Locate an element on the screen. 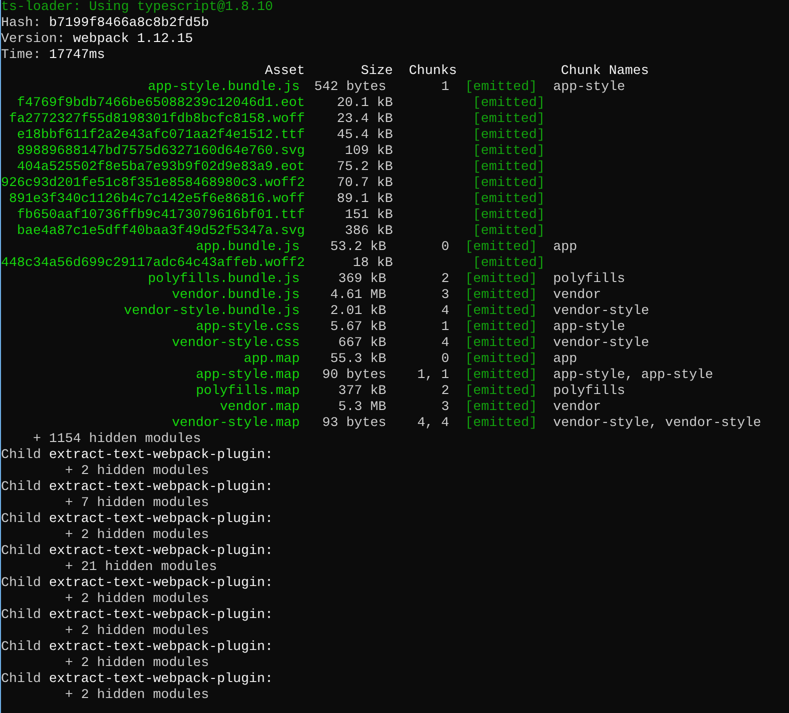 The height and width of the screenshot is (713, 789). asset-name: vendor-style.css is located at coordinates (235, 344).